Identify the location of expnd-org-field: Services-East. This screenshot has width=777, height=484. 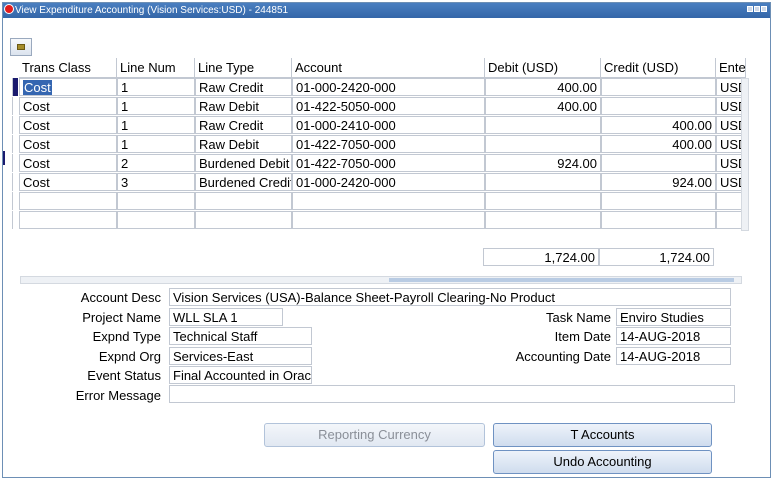
(240, 356).